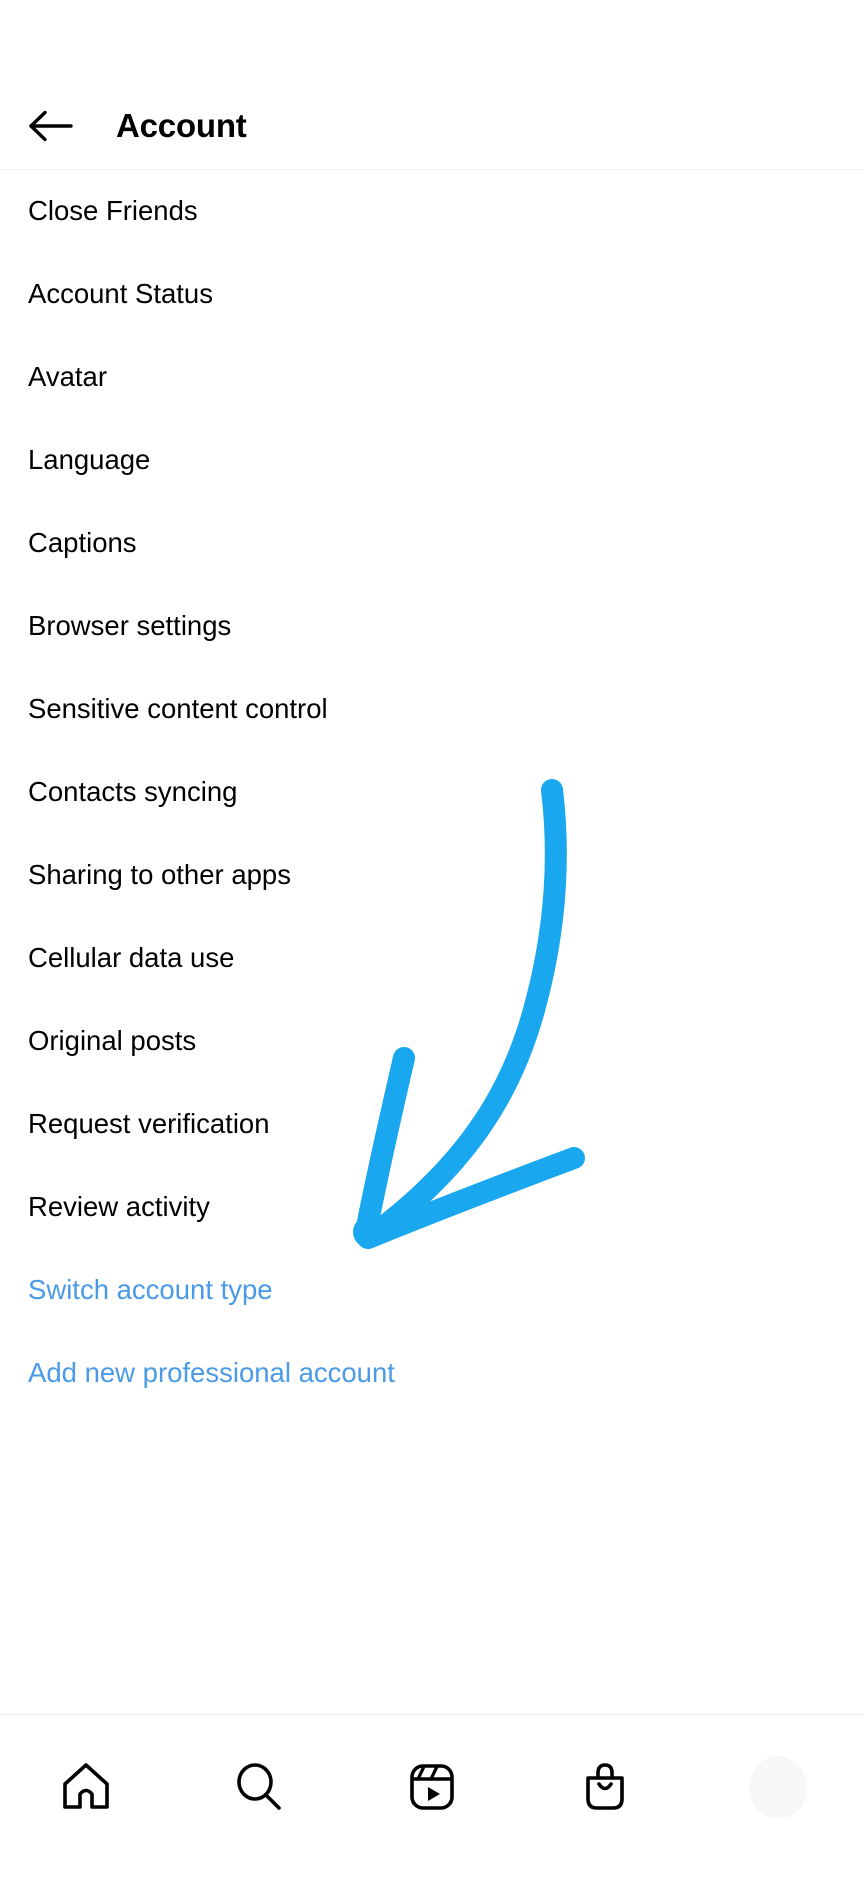 The width and height of the screenshot is (864, 1902). What do you see at coordinates (119, 1207) in the screenshot?
I see `list-item-label: Review activity` at bounding box center [119, 1207].